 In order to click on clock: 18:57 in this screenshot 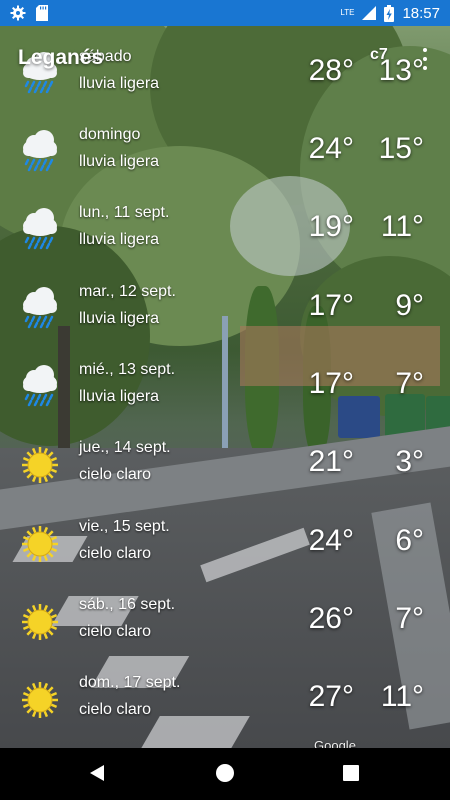, I will do `click(421, 13)`.